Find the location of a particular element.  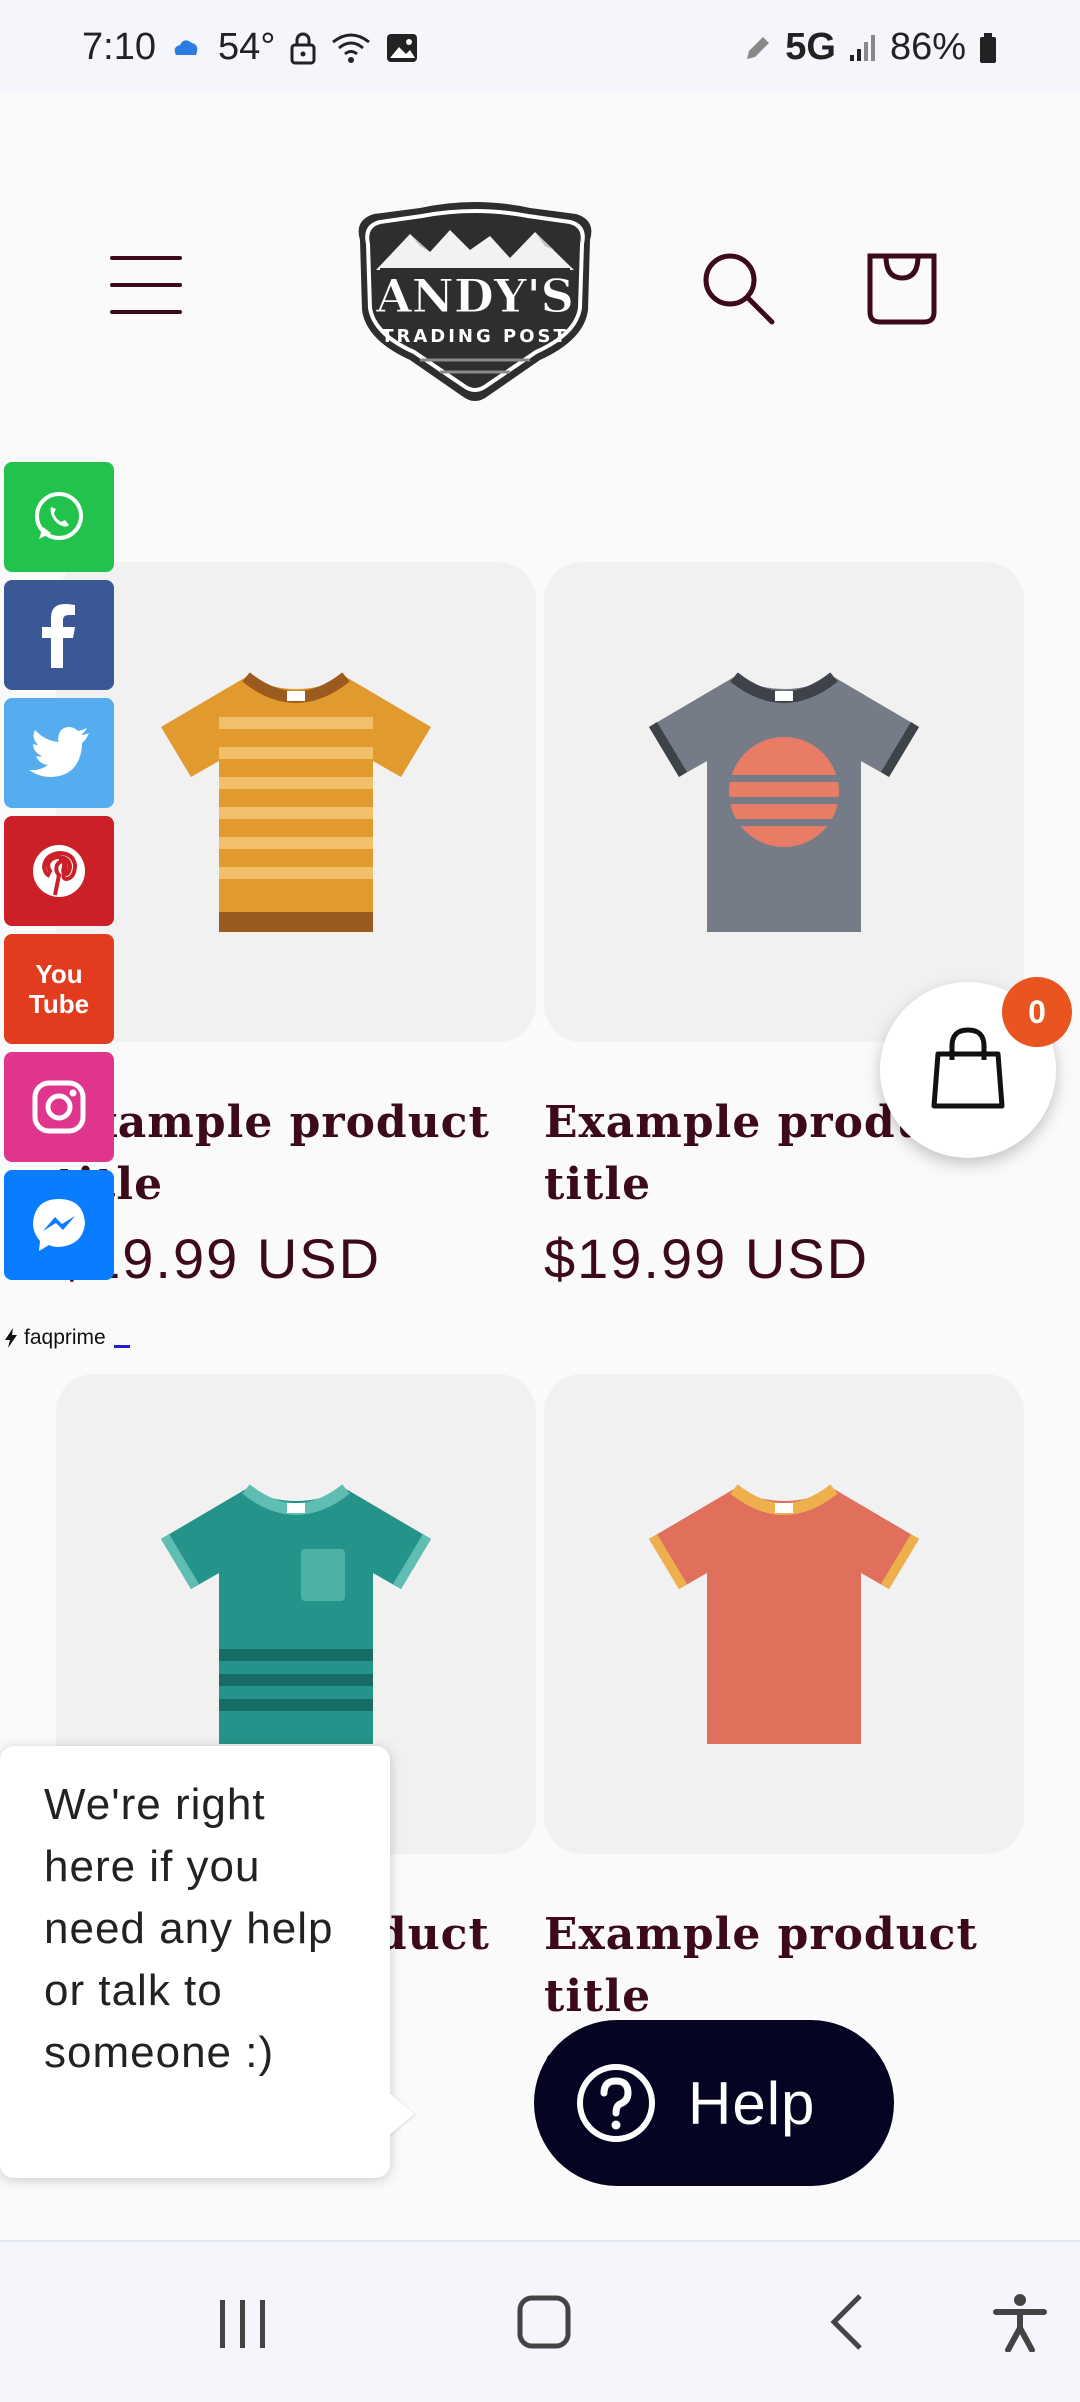

status-time: 7:10 is located at coordinates (119, 47).